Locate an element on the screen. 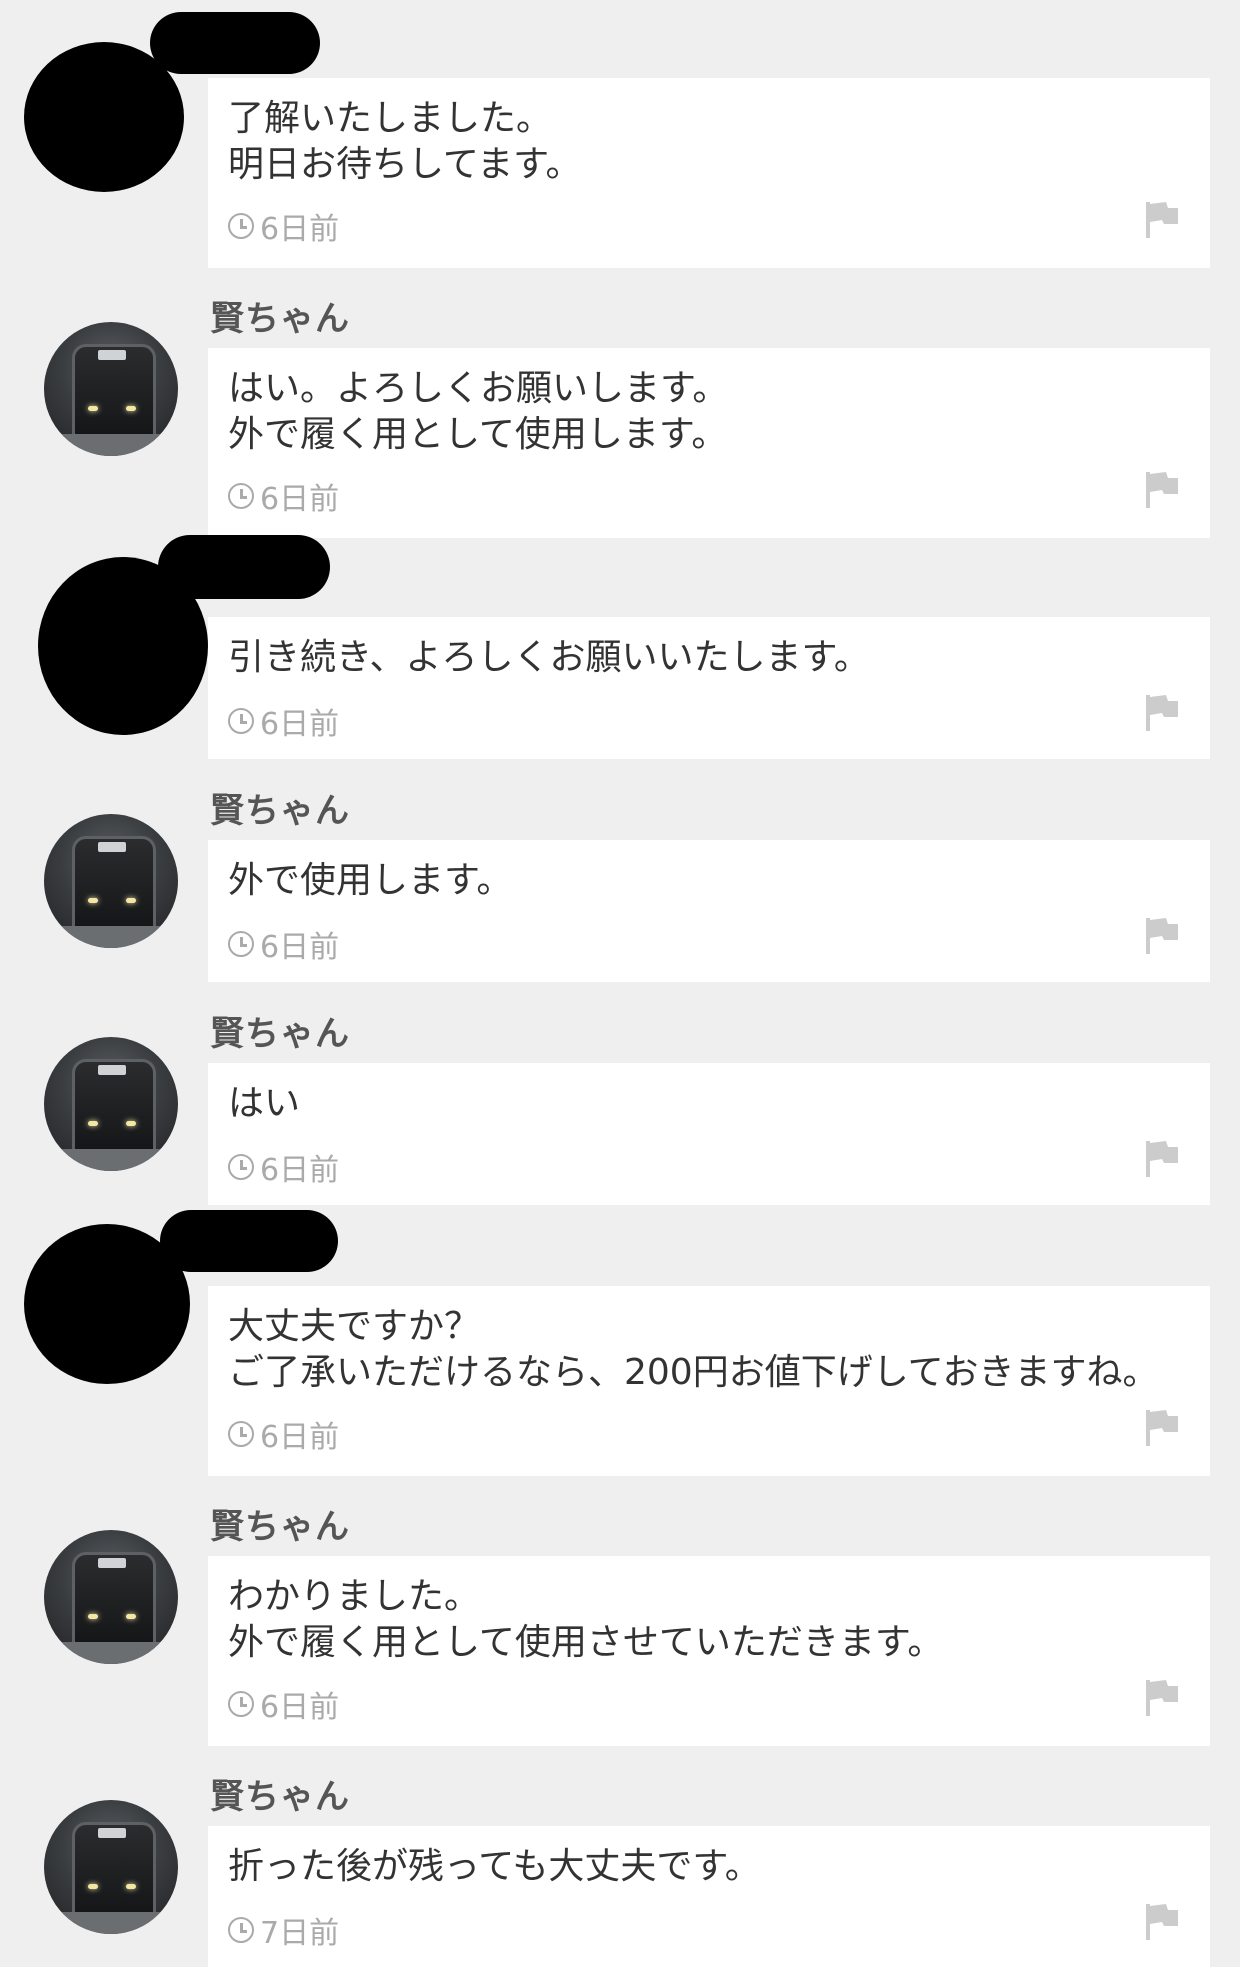 This screenshot has height=1967, width=1240. message-text: はい is located at coordinates (264, 1103).